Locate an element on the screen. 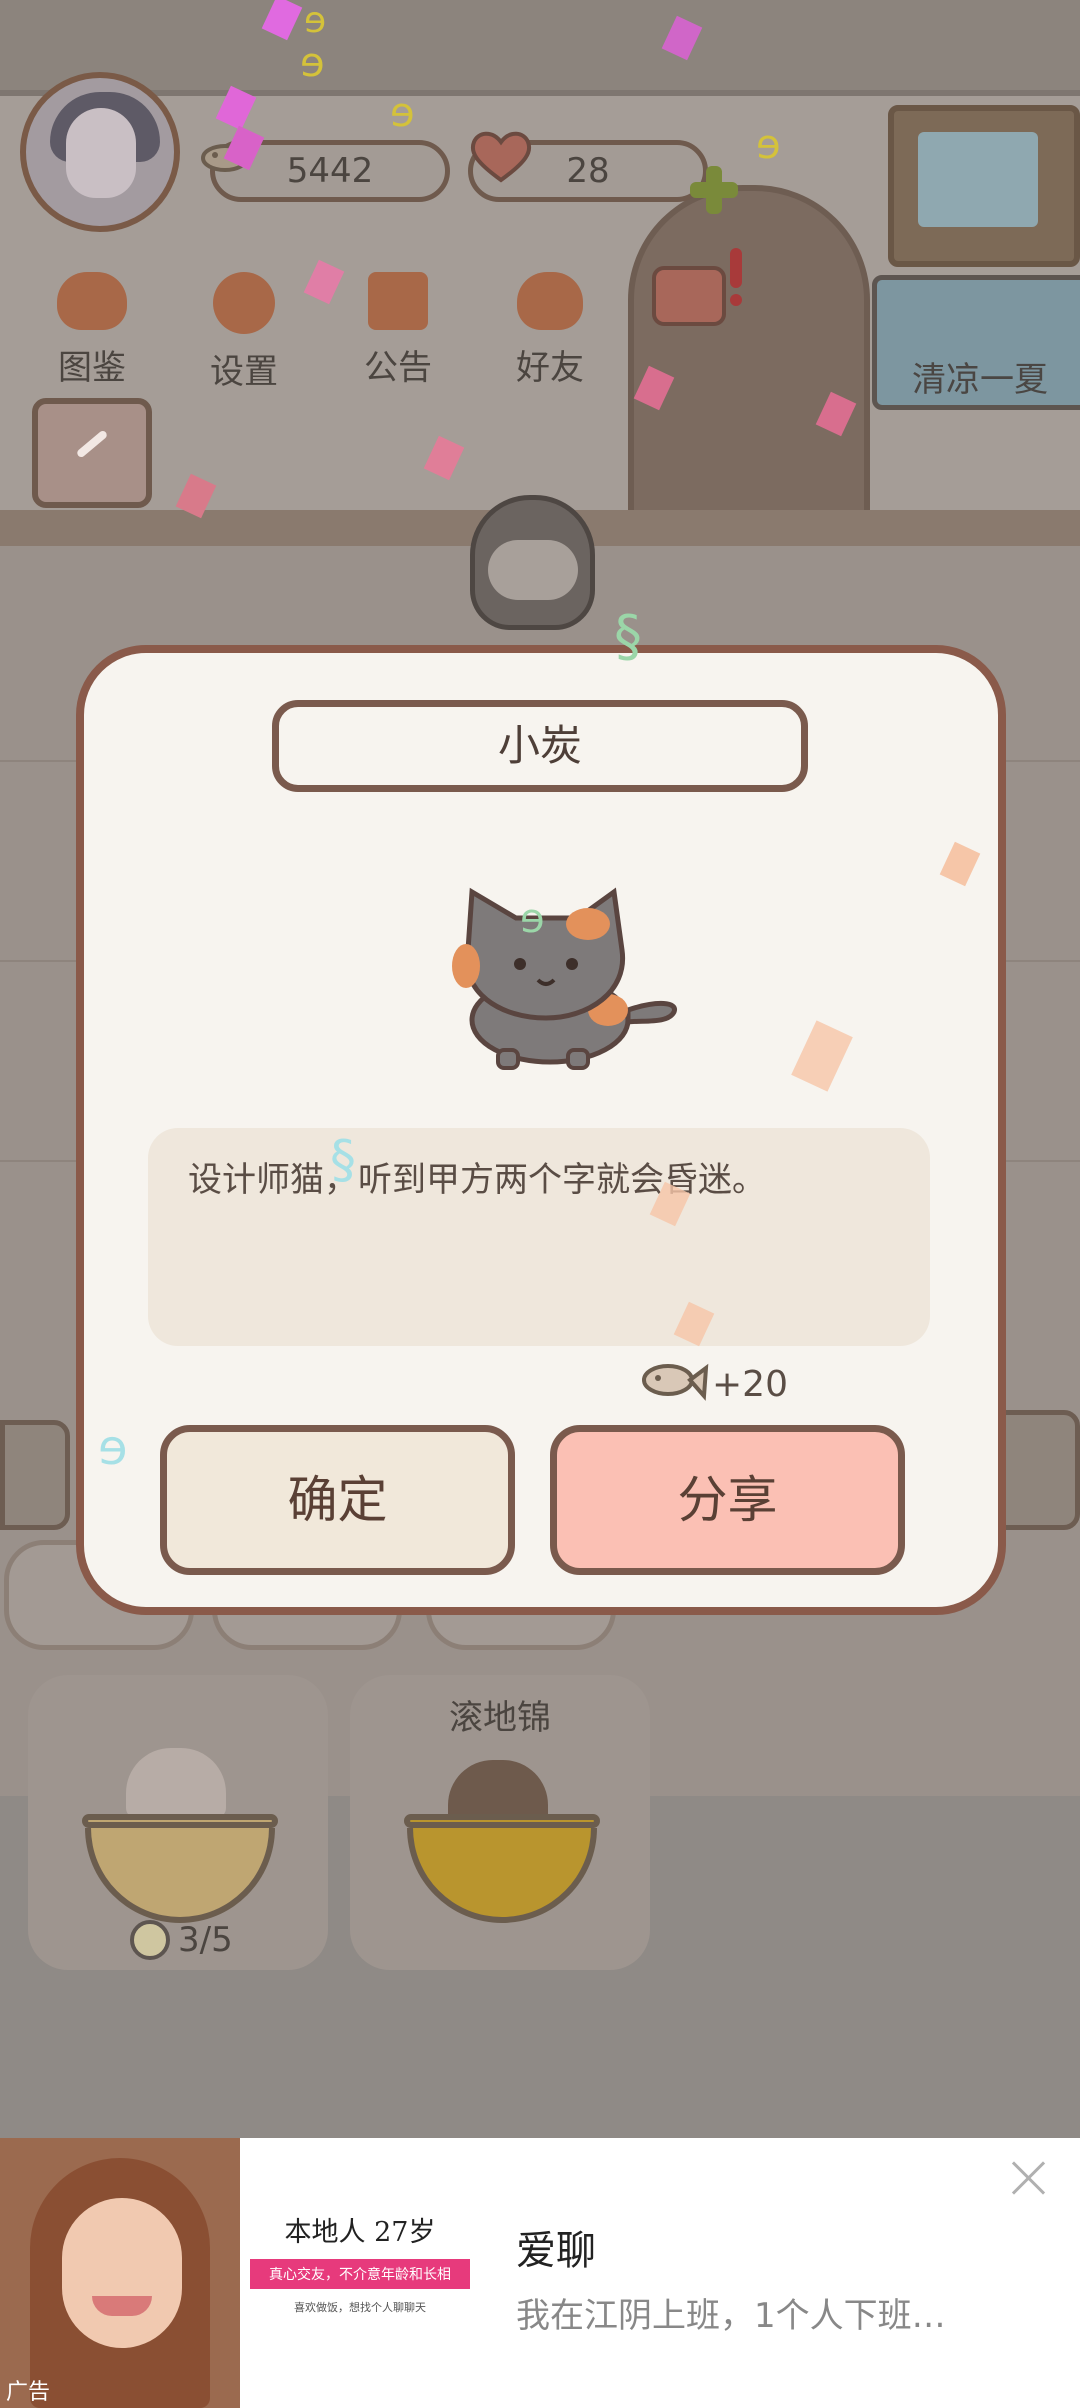  cat-description: 设计师猫，听到甲方两个字就会昏迷。 is located at coordinates (477, 1180).